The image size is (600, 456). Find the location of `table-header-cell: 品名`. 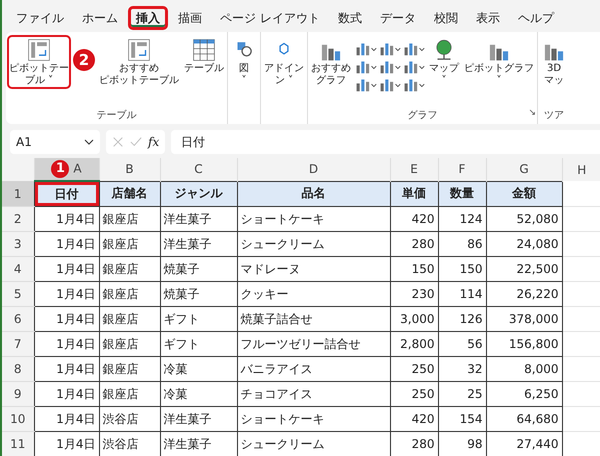

table-header-cell: 品名 is located at coordinates (313, 193).